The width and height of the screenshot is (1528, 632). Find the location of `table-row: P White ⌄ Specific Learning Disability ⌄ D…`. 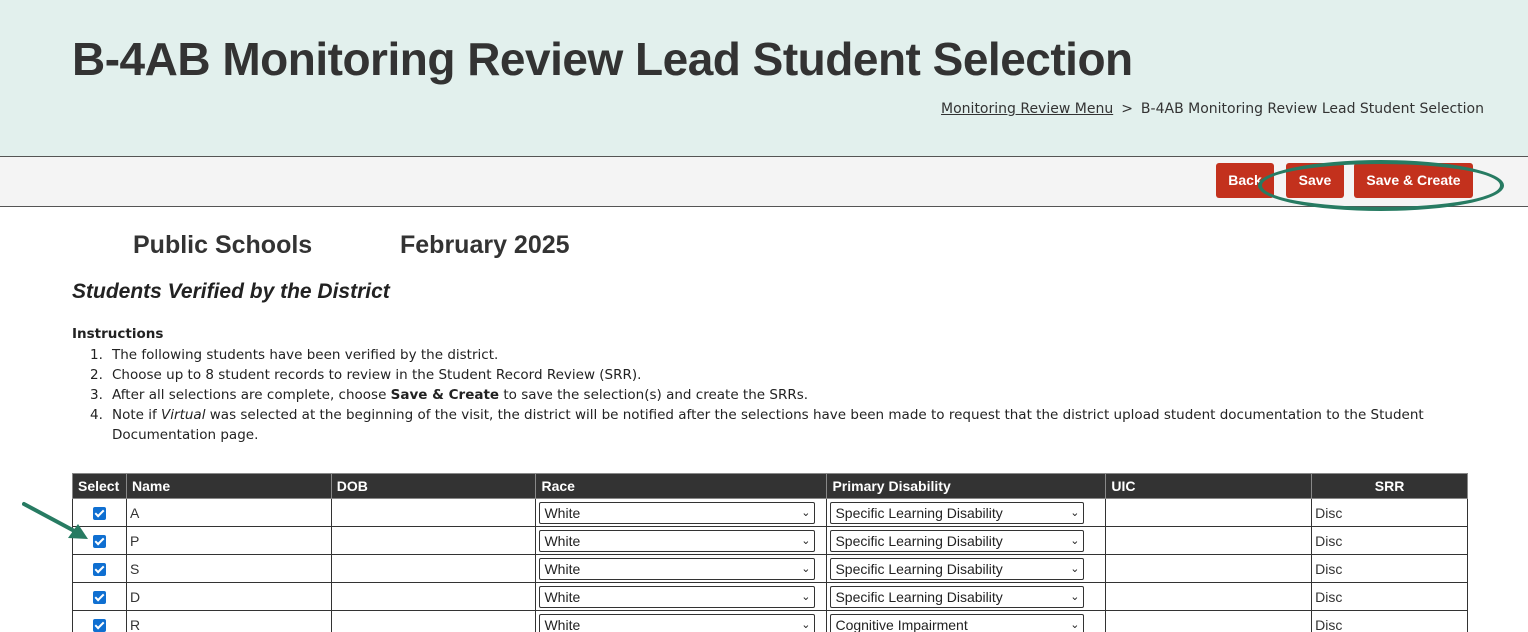

table-row: P White ⌄ Specific Learning Disability ⌄ D… is located at coordinates (770, 540).